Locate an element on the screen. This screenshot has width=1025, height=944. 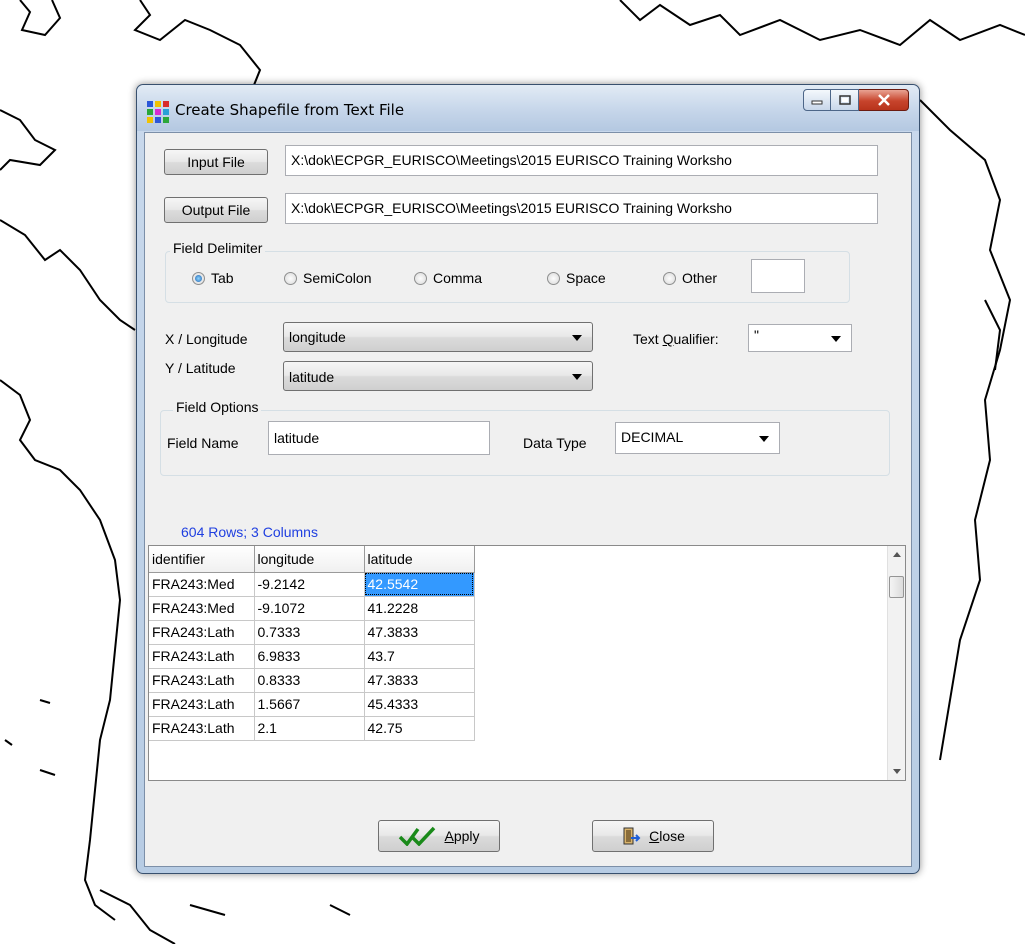
table-row: FRA243:Lath 1.5667 45.4333 is located at coordinates (312, 704).